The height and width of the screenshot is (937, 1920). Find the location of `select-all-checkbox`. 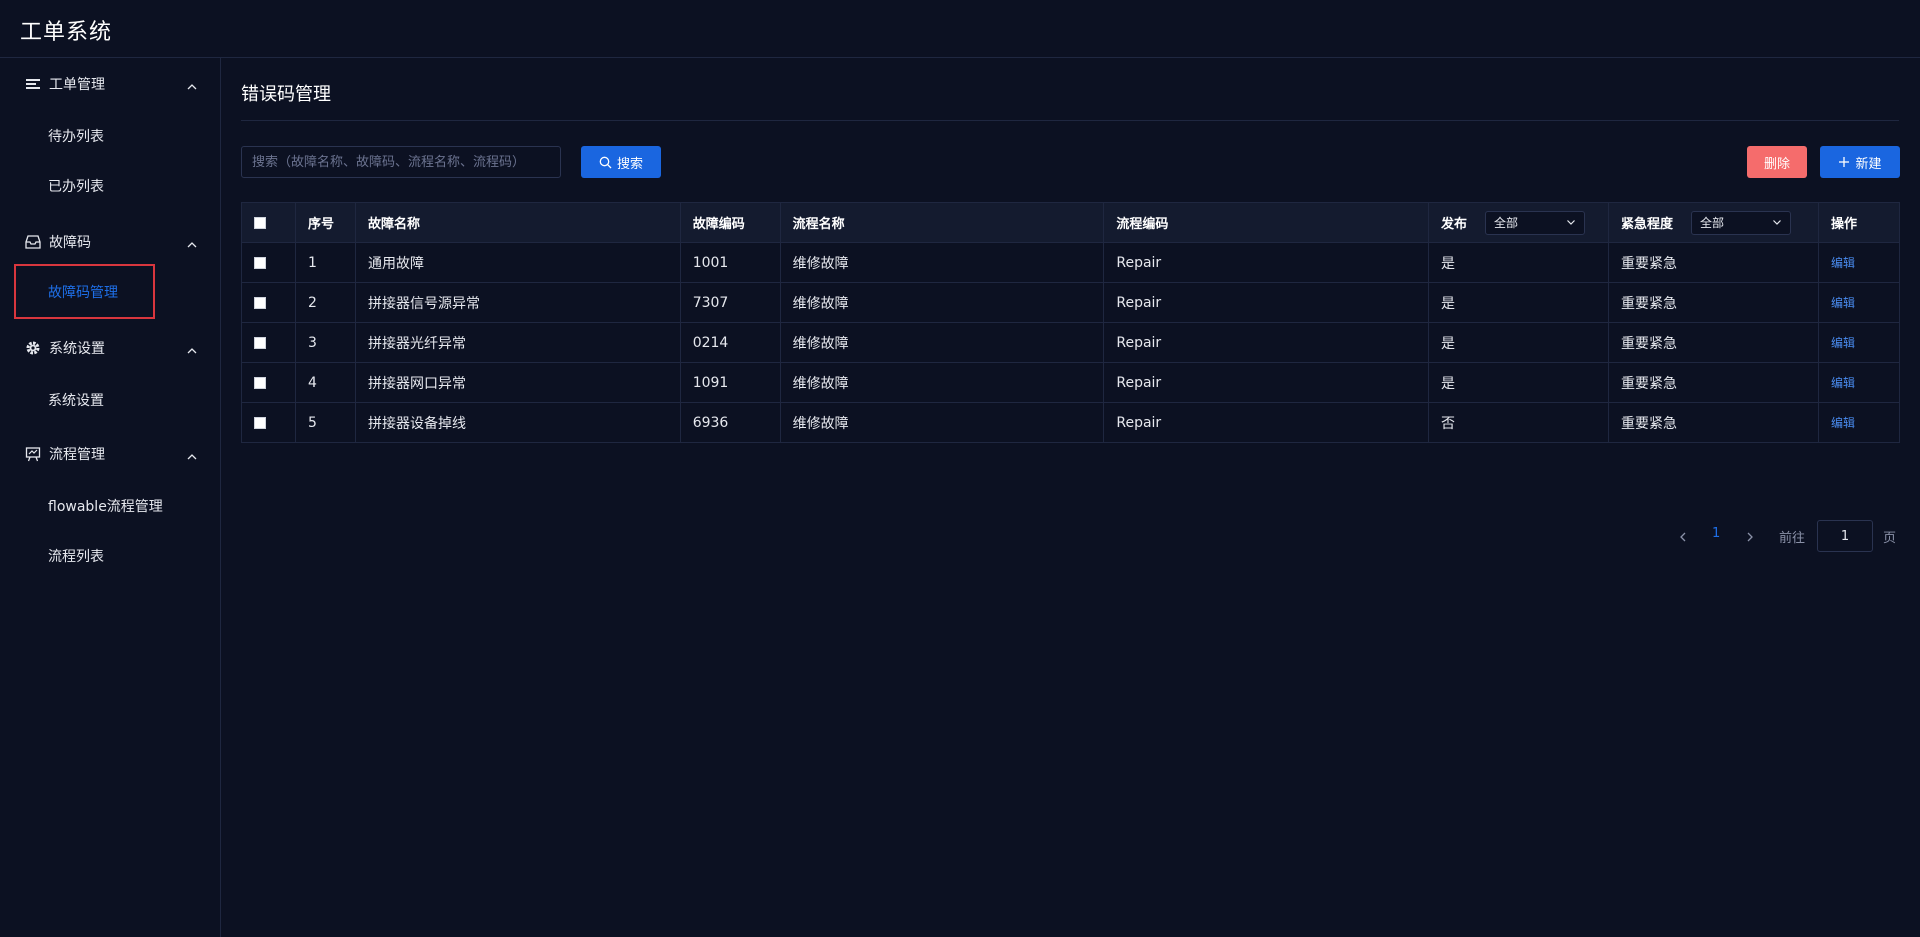

select-all-checkbox is located at coordinates (260, 222).